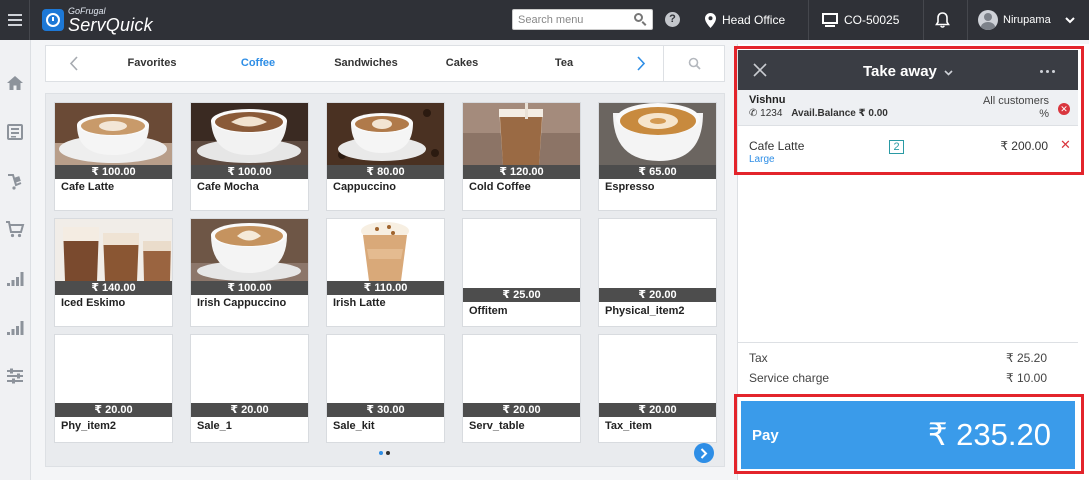  Describe the element at coordinates (113, 388) in the screenshot. I see `product-card: ₹ 20.00 Phy_item2` at that location.